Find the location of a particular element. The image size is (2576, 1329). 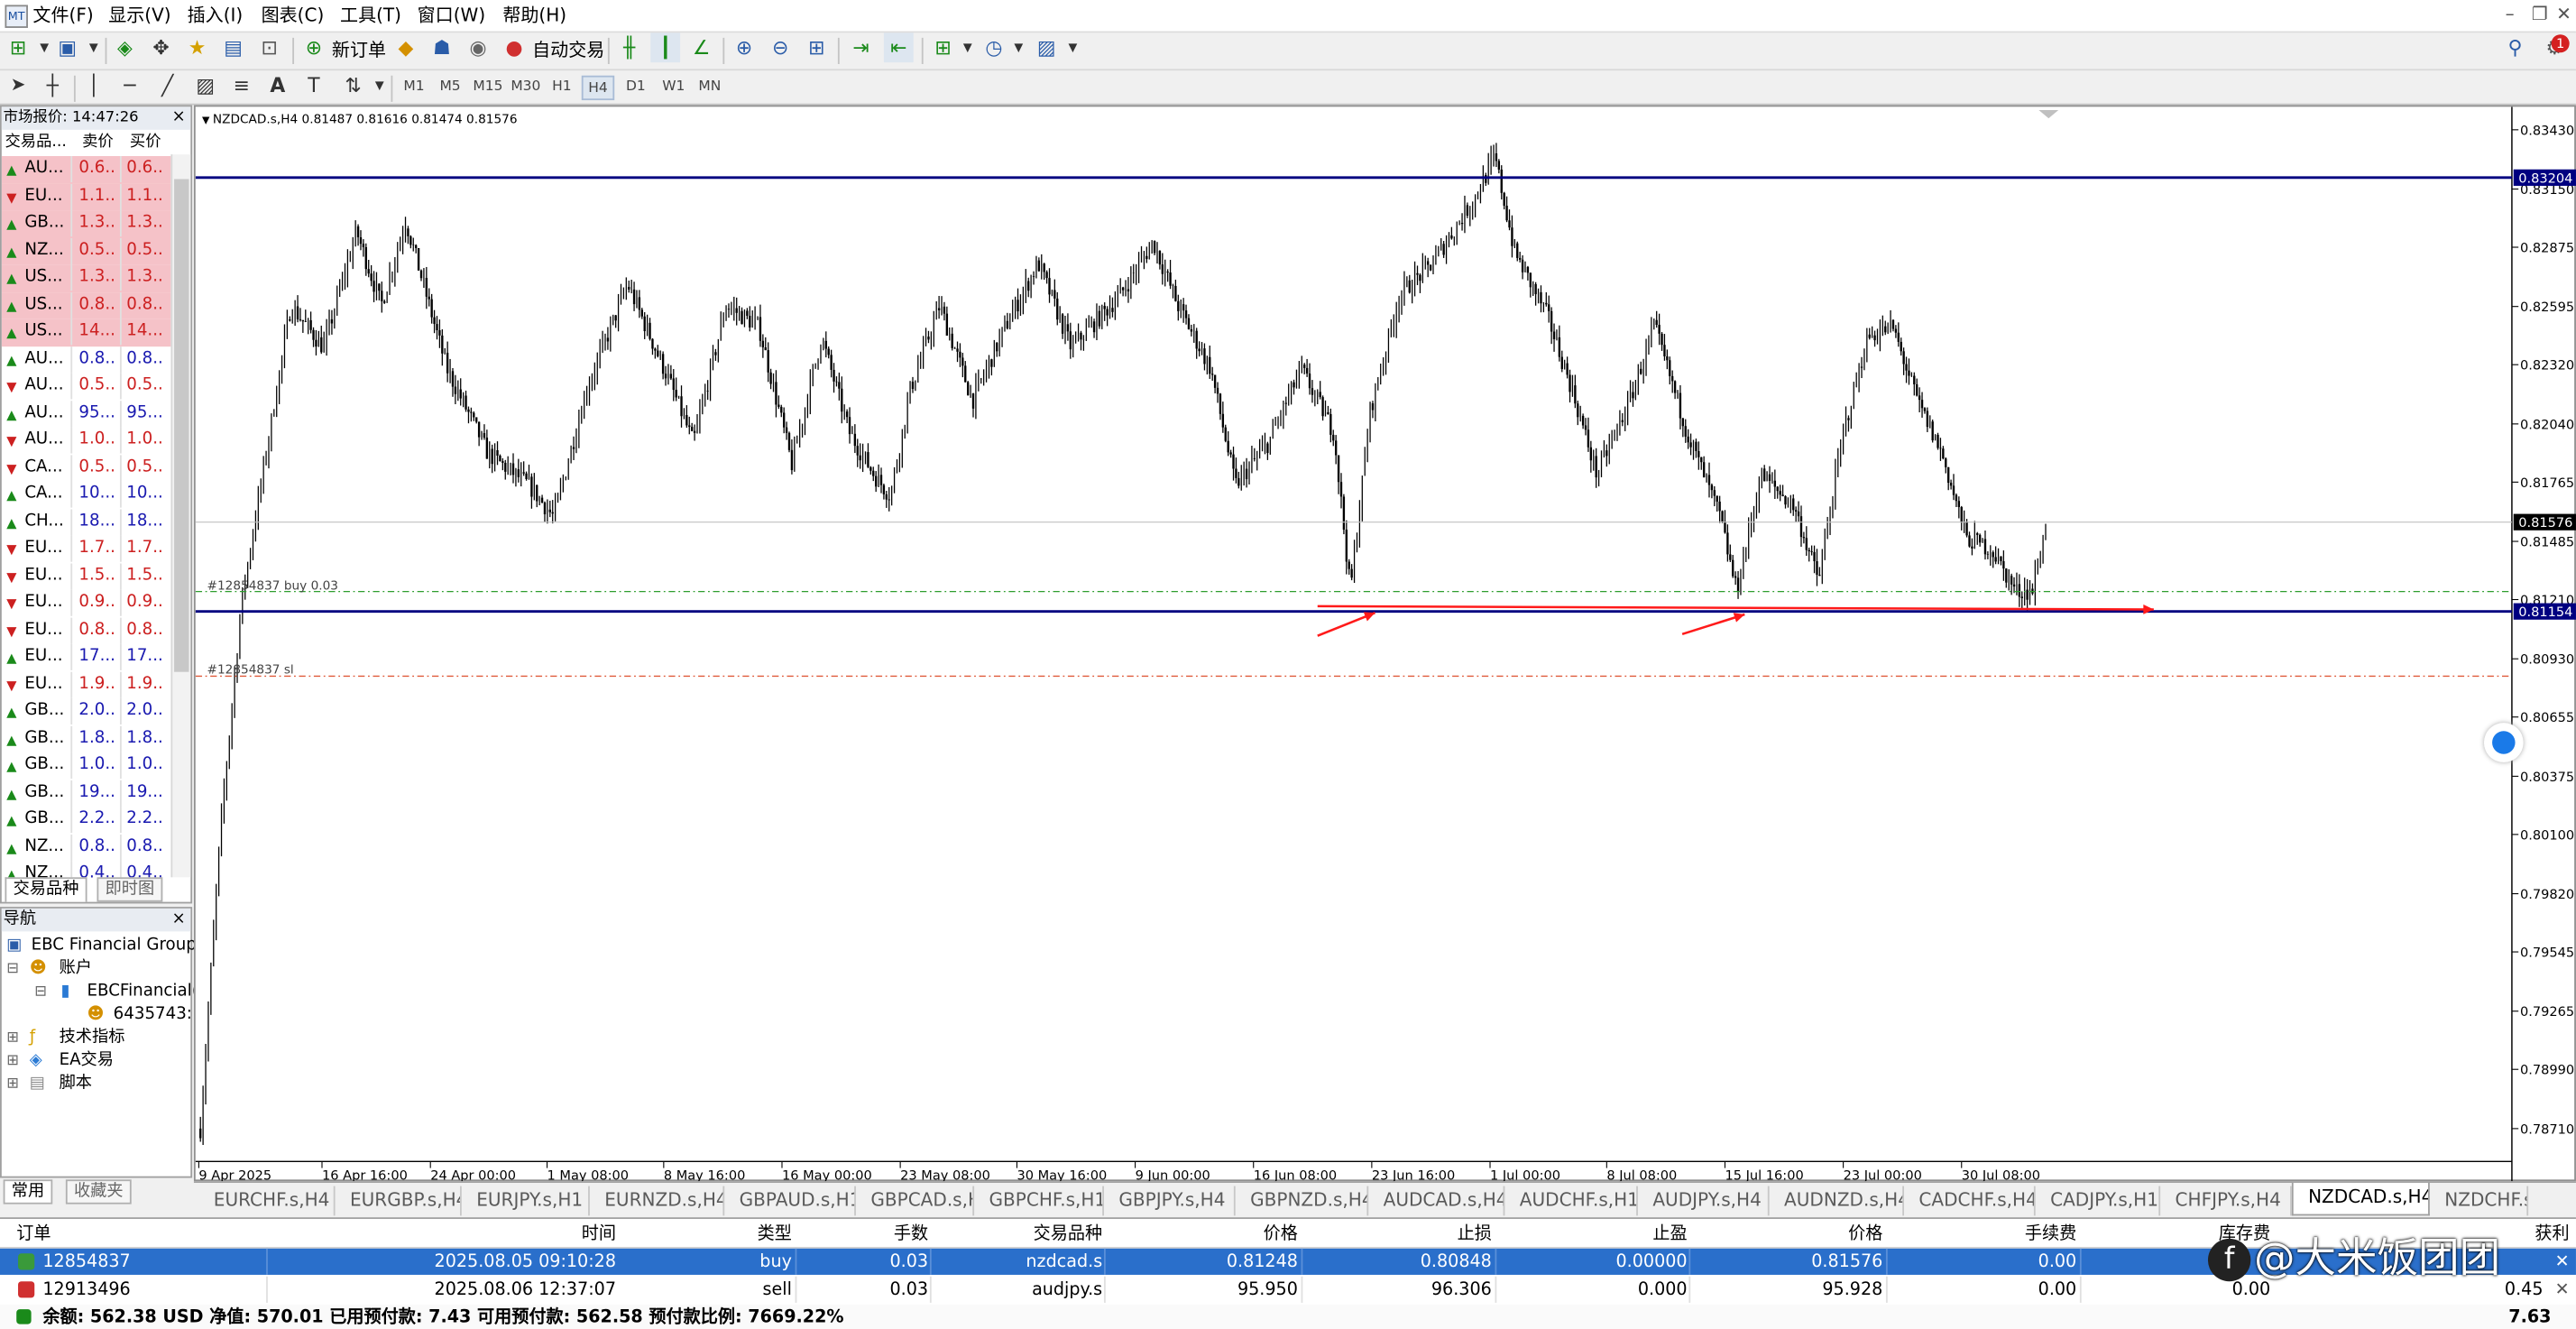

indicators-label: 技术指标 is located at coordinates (92, 1038).